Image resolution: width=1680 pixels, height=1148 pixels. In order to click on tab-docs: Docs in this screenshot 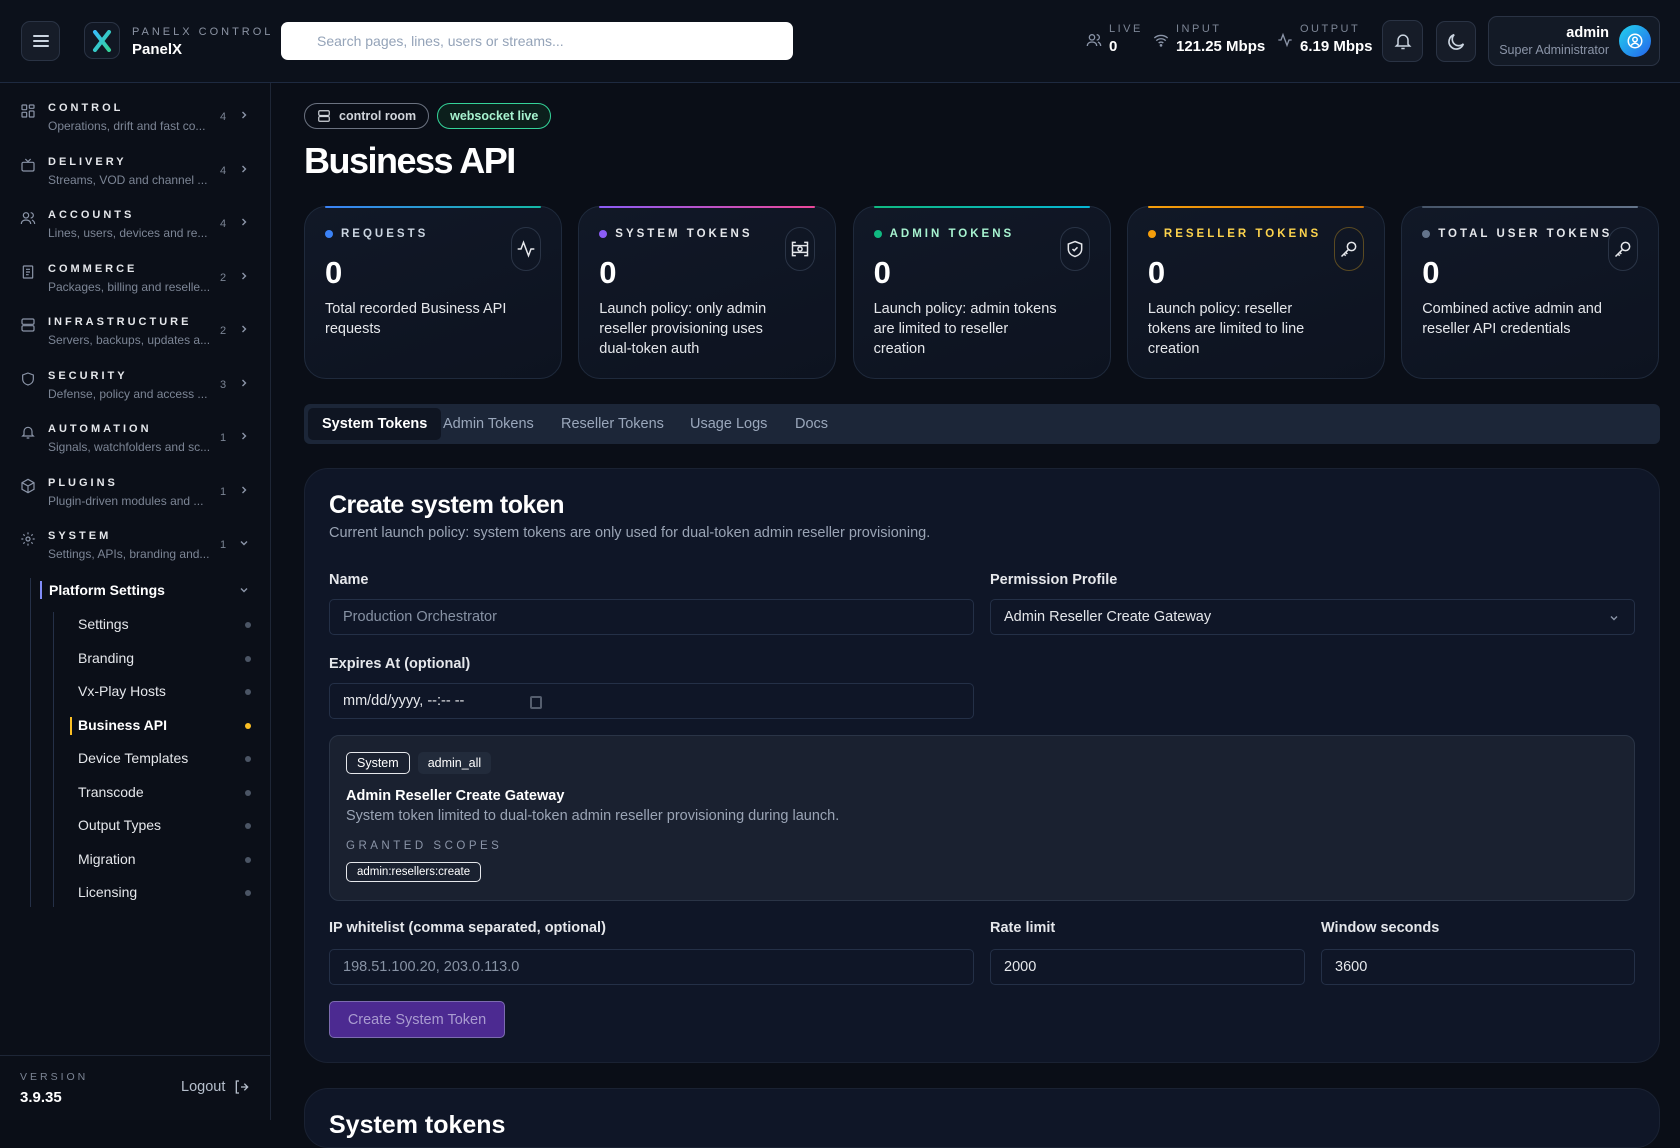, I will do `click(811, 424)`.